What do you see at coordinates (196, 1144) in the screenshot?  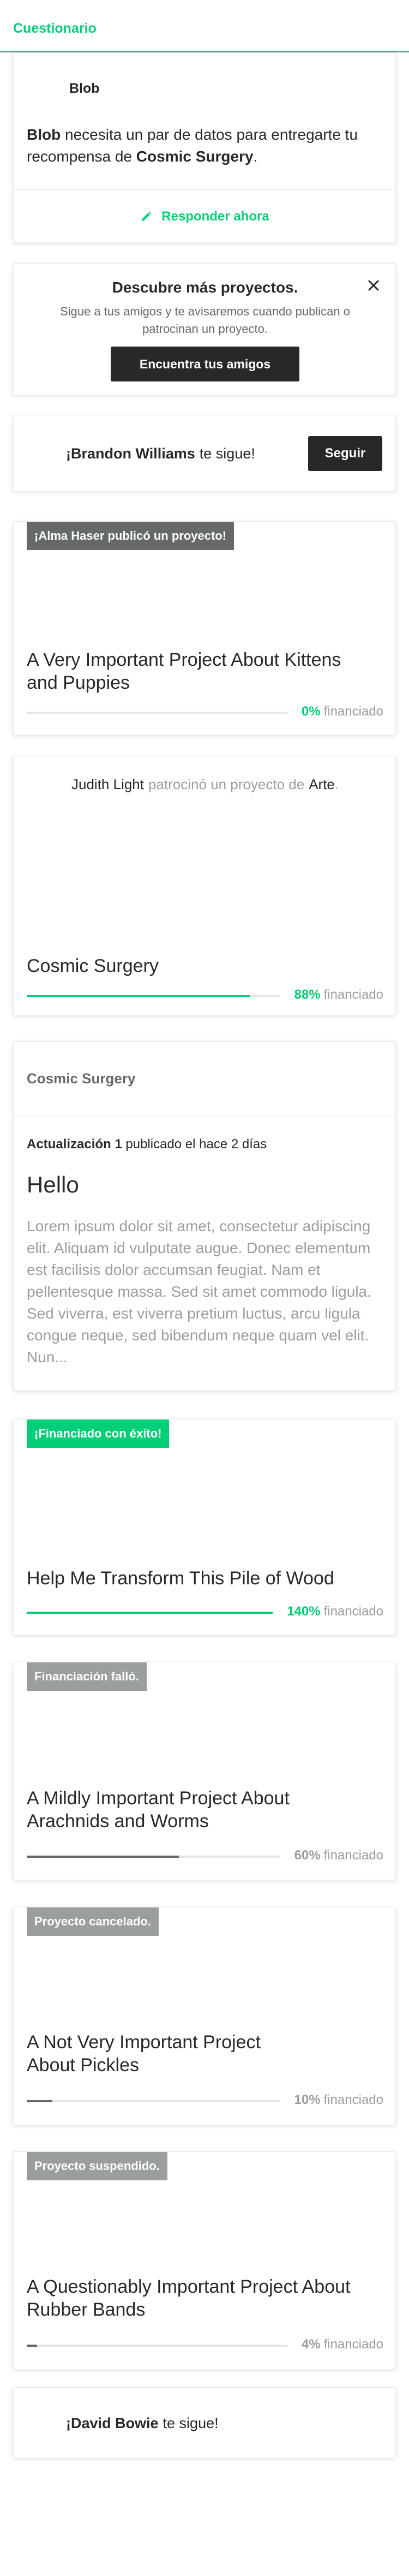 I see `update-posted-time: publicado el hace 2 días` at bounding box center [196, 1144].